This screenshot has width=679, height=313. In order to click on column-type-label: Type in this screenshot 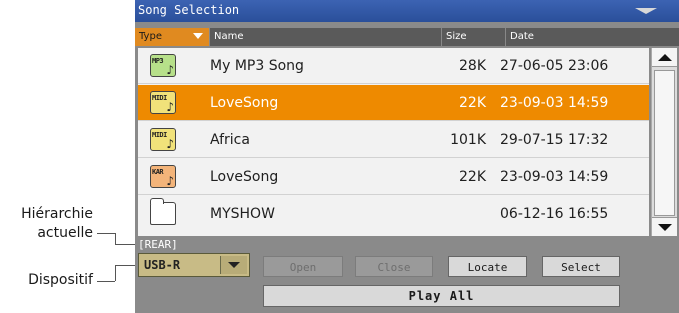, I will do `click(150, 36)`.